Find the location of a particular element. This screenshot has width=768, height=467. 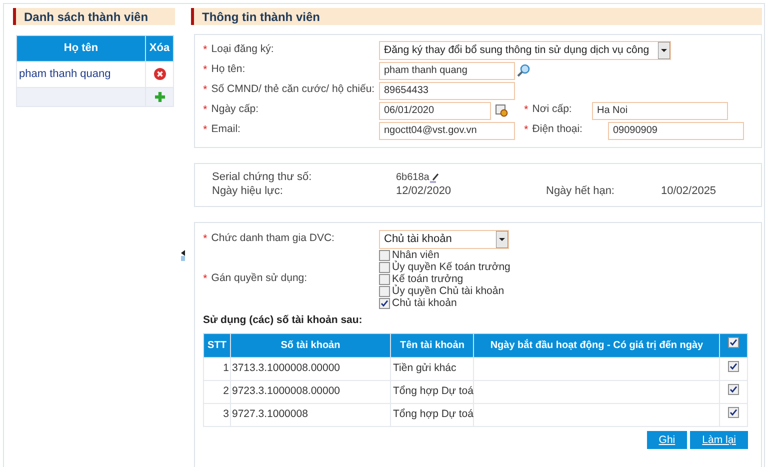

valid-to-value: 10/02/2025 is located at coordinates (688, 191).